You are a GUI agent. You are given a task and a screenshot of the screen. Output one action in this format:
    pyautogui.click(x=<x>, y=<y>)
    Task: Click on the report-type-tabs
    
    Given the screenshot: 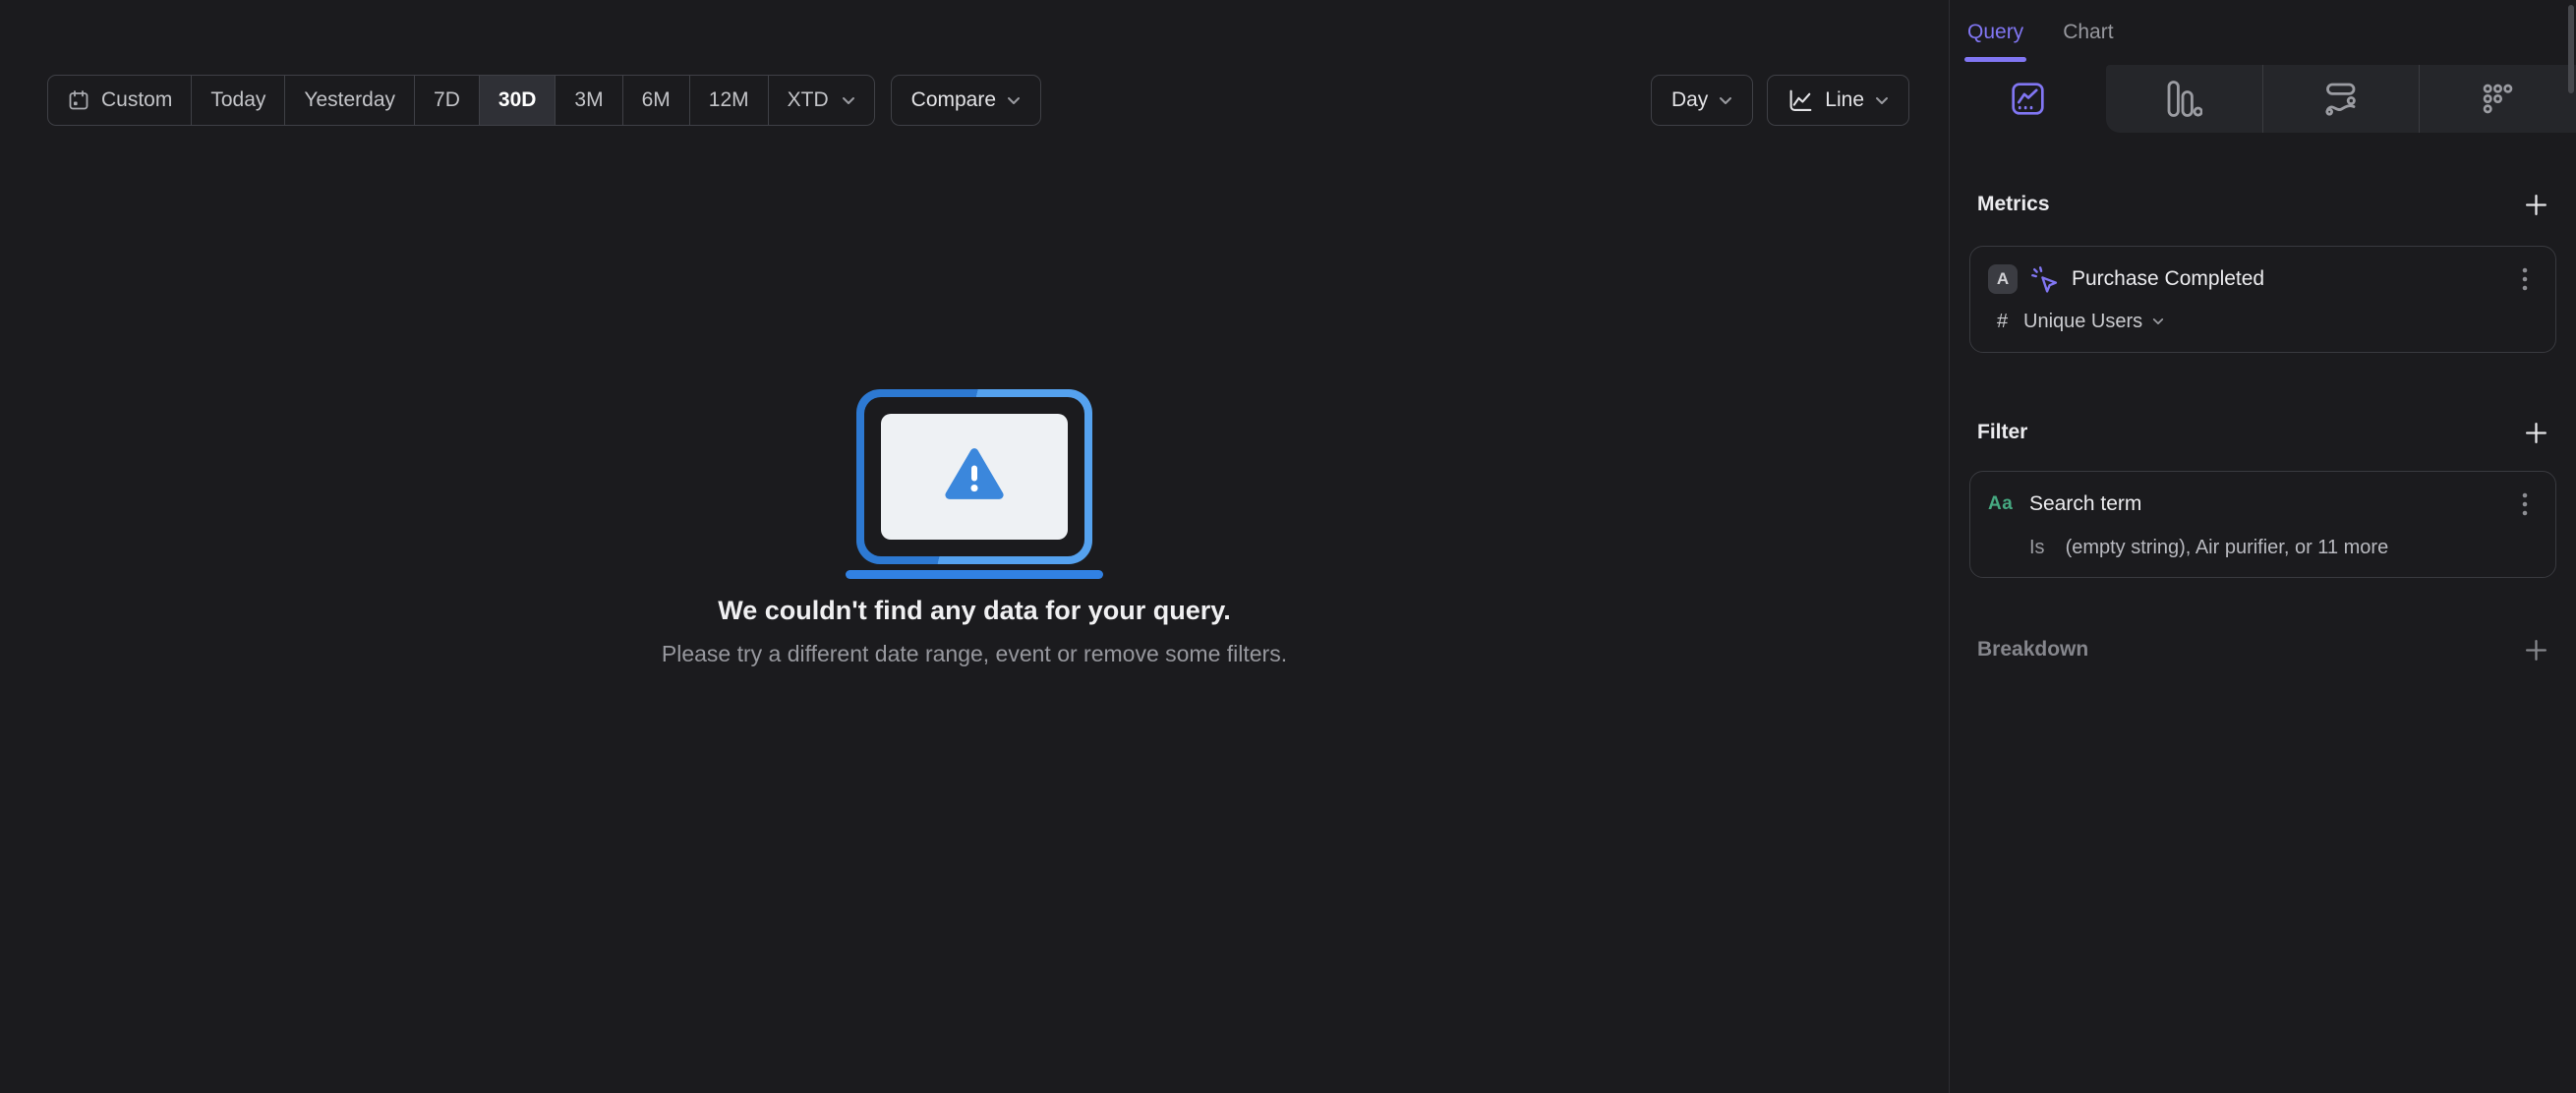 What is the action you would take?
    pyautogui.click(x=2263, y=99)
    